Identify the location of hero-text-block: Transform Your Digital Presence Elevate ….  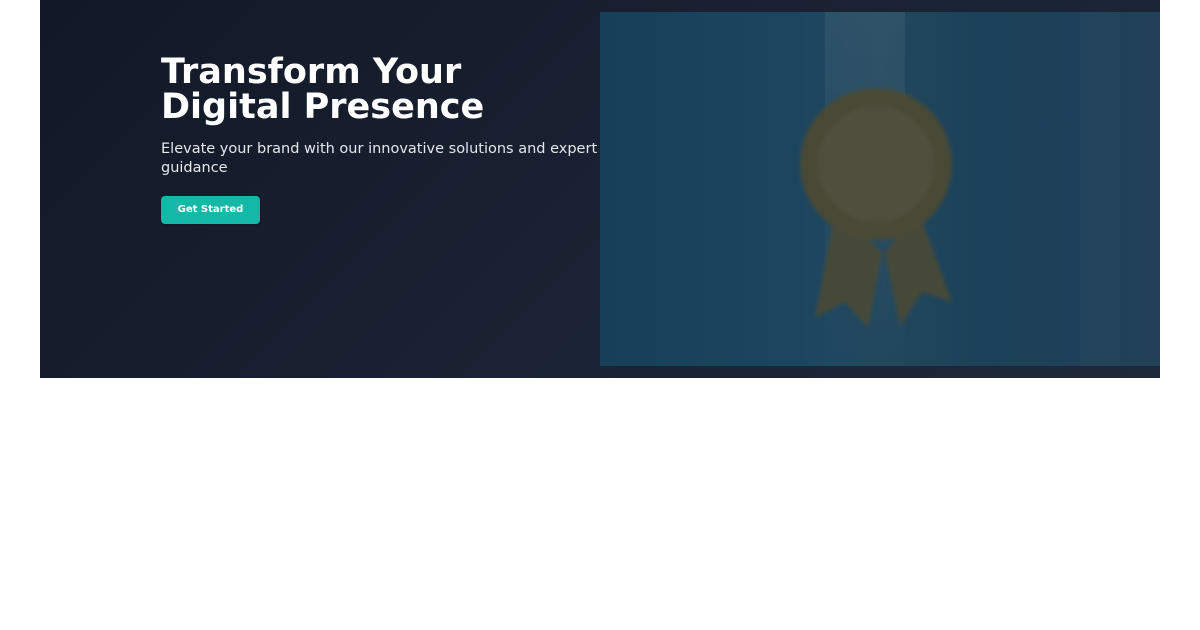
(381, 139).